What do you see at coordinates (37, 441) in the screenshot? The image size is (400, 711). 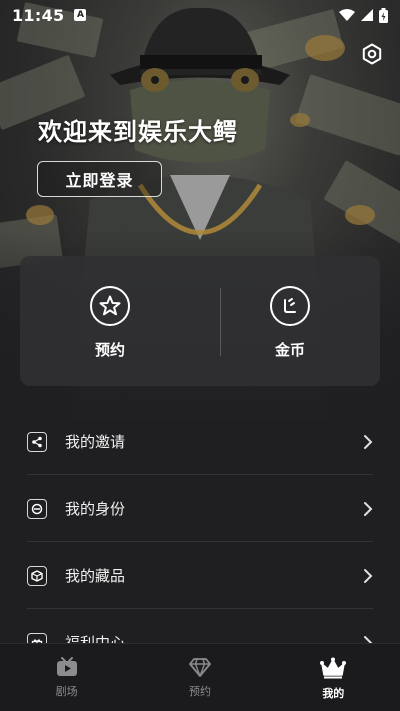 I see `share-icon` at bounding box center [37, 441].